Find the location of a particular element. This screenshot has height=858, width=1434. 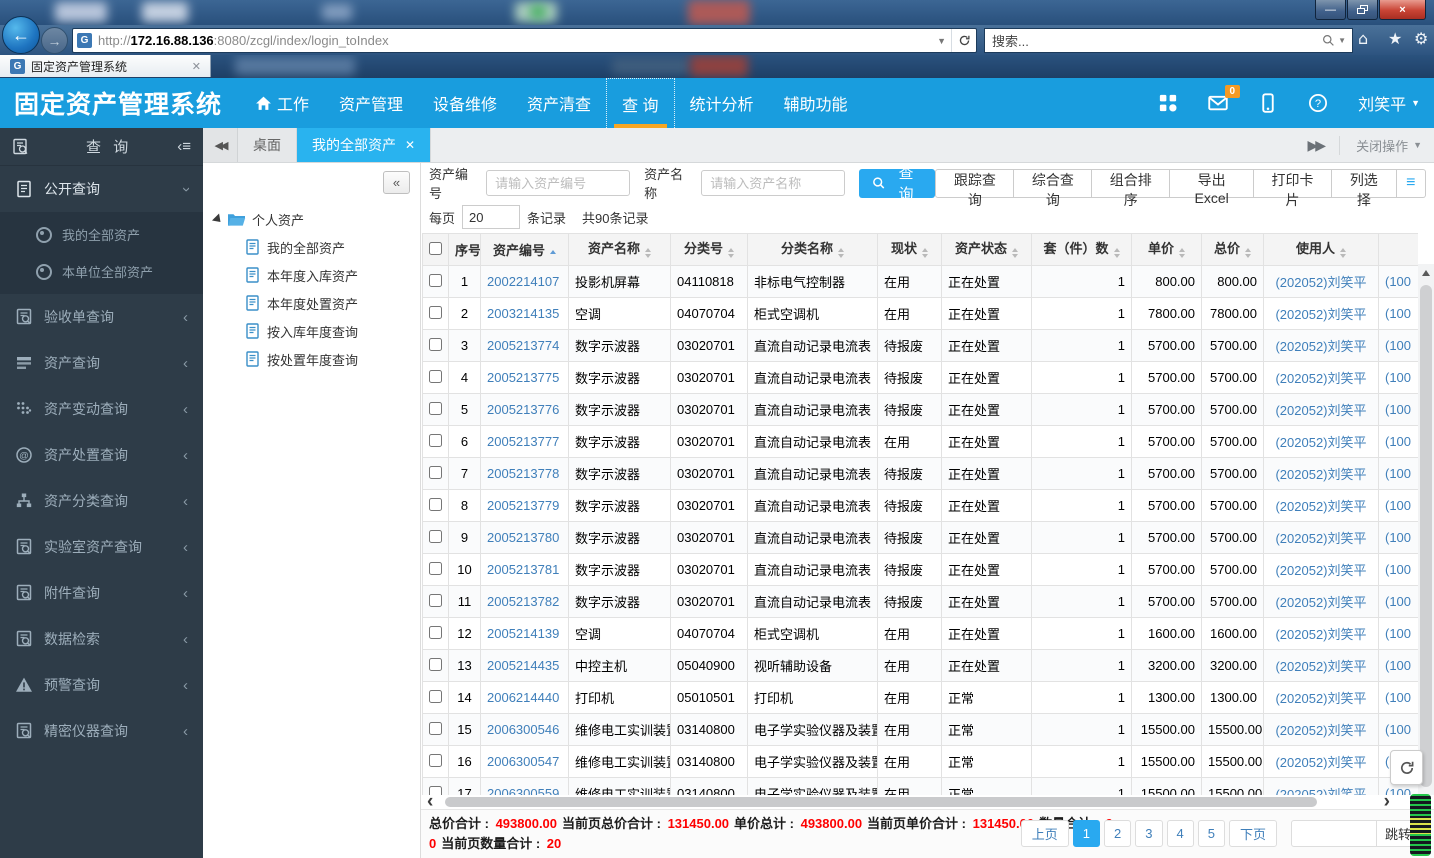

sidebar-item-1: 验收单查询 ‹ is located at coordinates (101, 317).